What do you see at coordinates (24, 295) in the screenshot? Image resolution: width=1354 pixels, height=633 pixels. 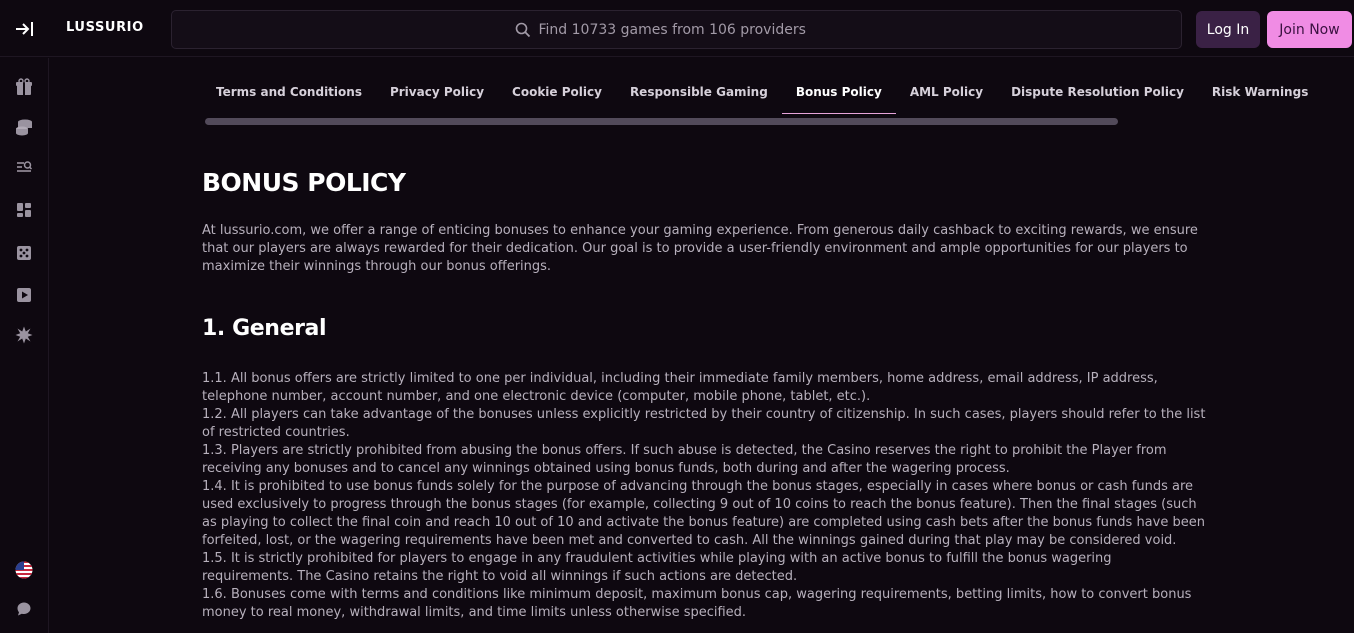 I see `play-icon` at bounding box center [24, 295].